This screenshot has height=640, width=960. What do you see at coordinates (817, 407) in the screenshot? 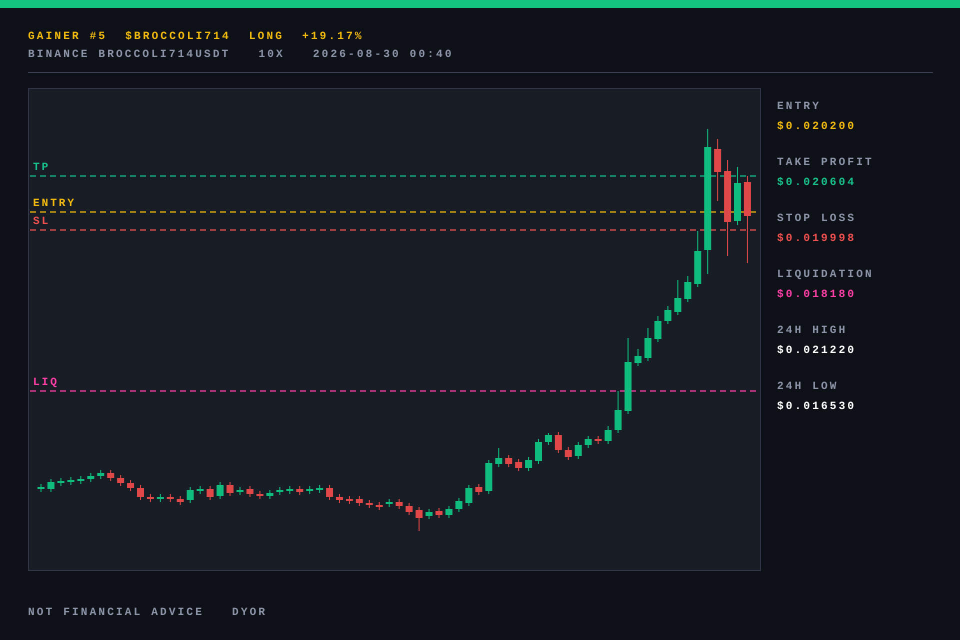
I see `stat-value: $0.016530` at bounding box center [817, 407].